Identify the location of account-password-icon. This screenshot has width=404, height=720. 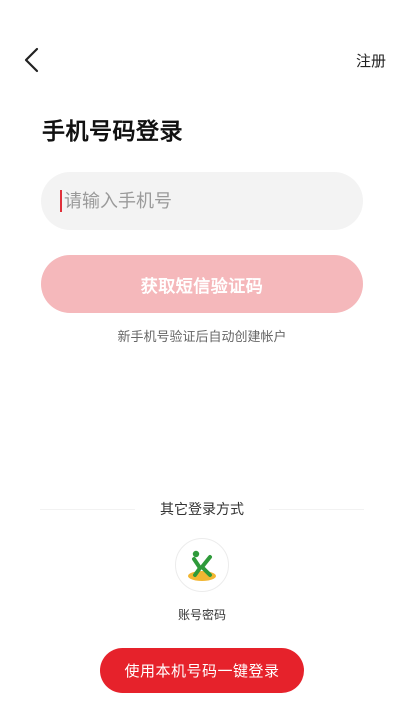
(202, 565).